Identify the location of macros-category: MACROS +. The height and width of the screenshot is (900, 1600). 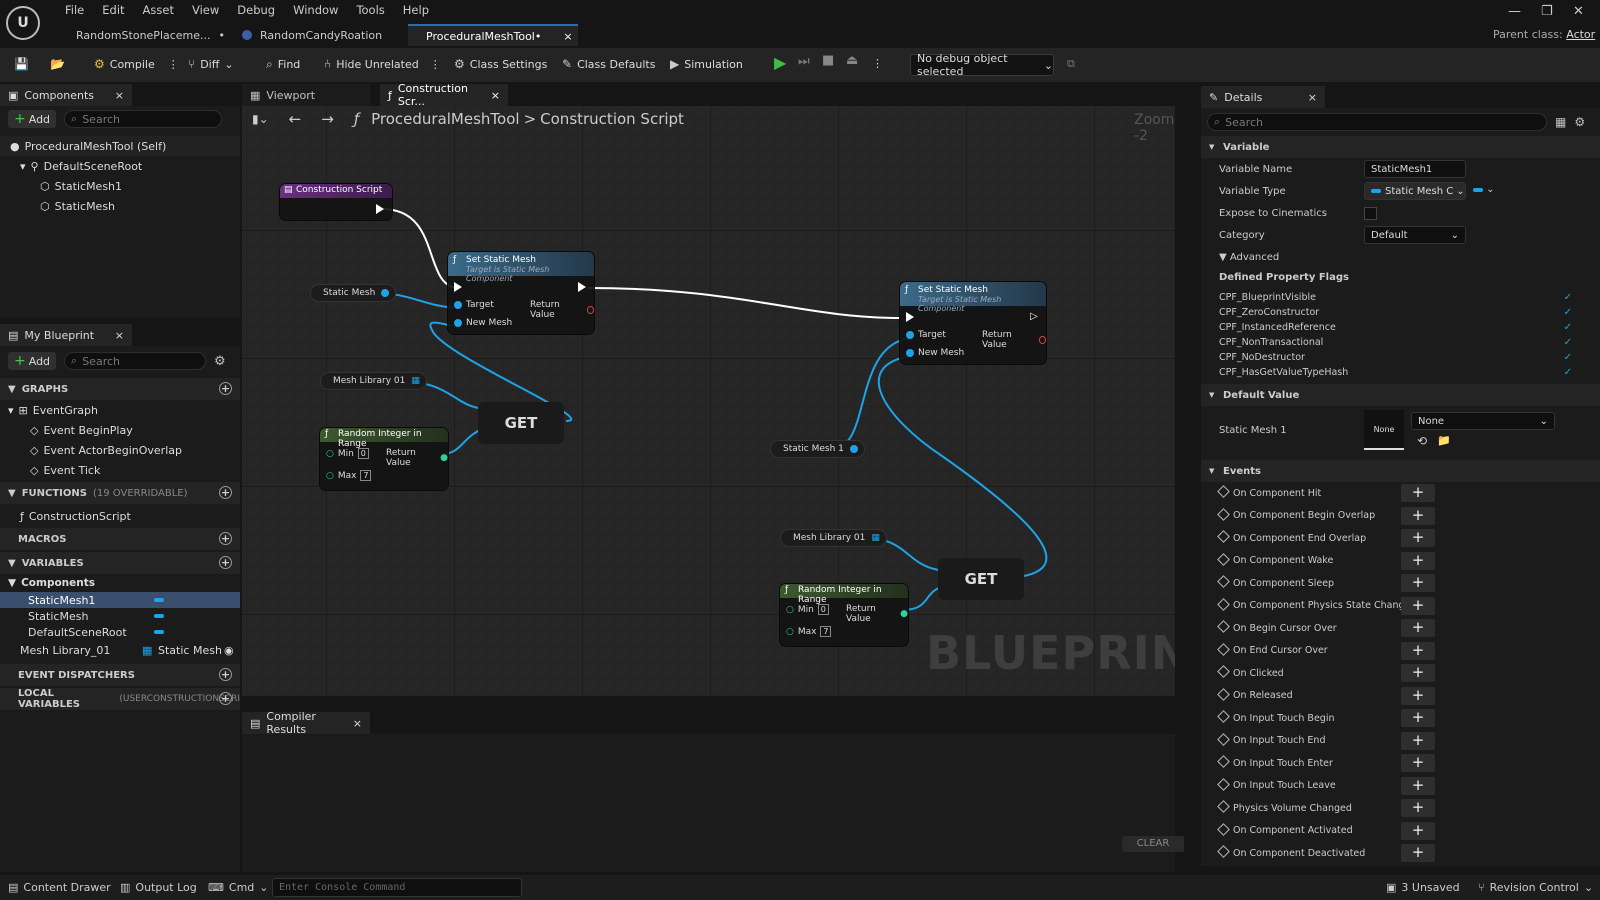
(120, 539).